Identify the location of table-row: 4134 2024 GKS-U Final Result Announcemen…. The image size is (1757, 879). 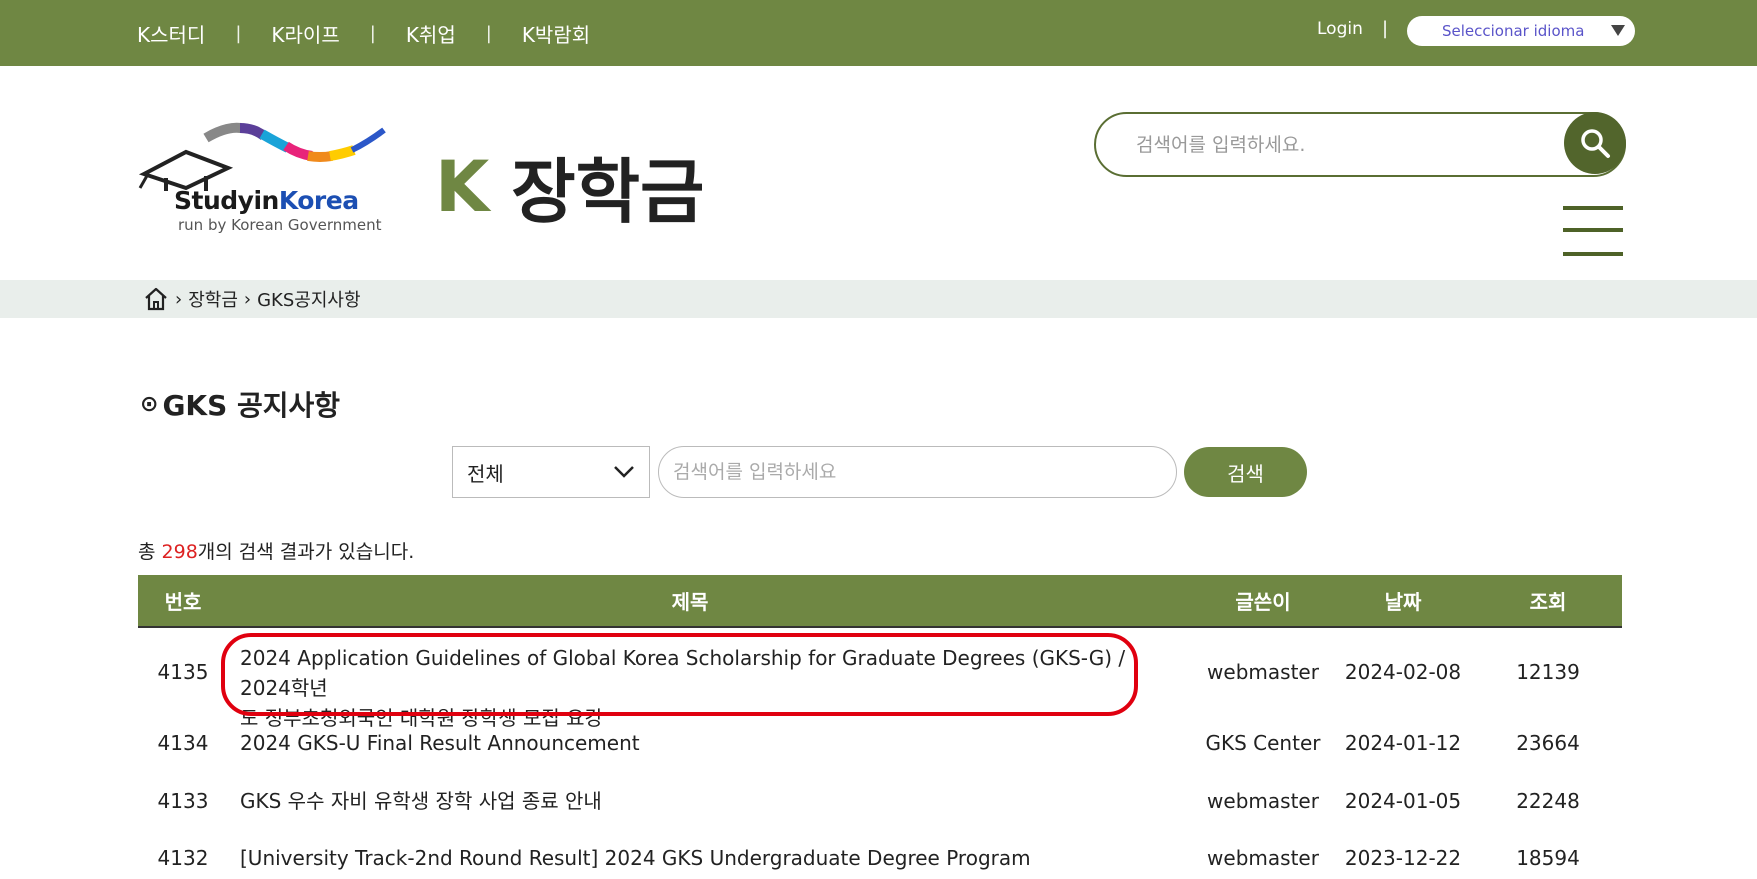
(880, 746).